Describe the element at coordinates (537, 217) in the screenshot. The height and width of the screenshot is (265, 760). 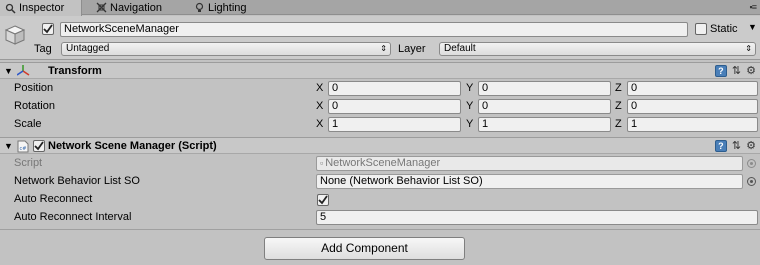
I see `reconnect-interval-field: 5` at that location.